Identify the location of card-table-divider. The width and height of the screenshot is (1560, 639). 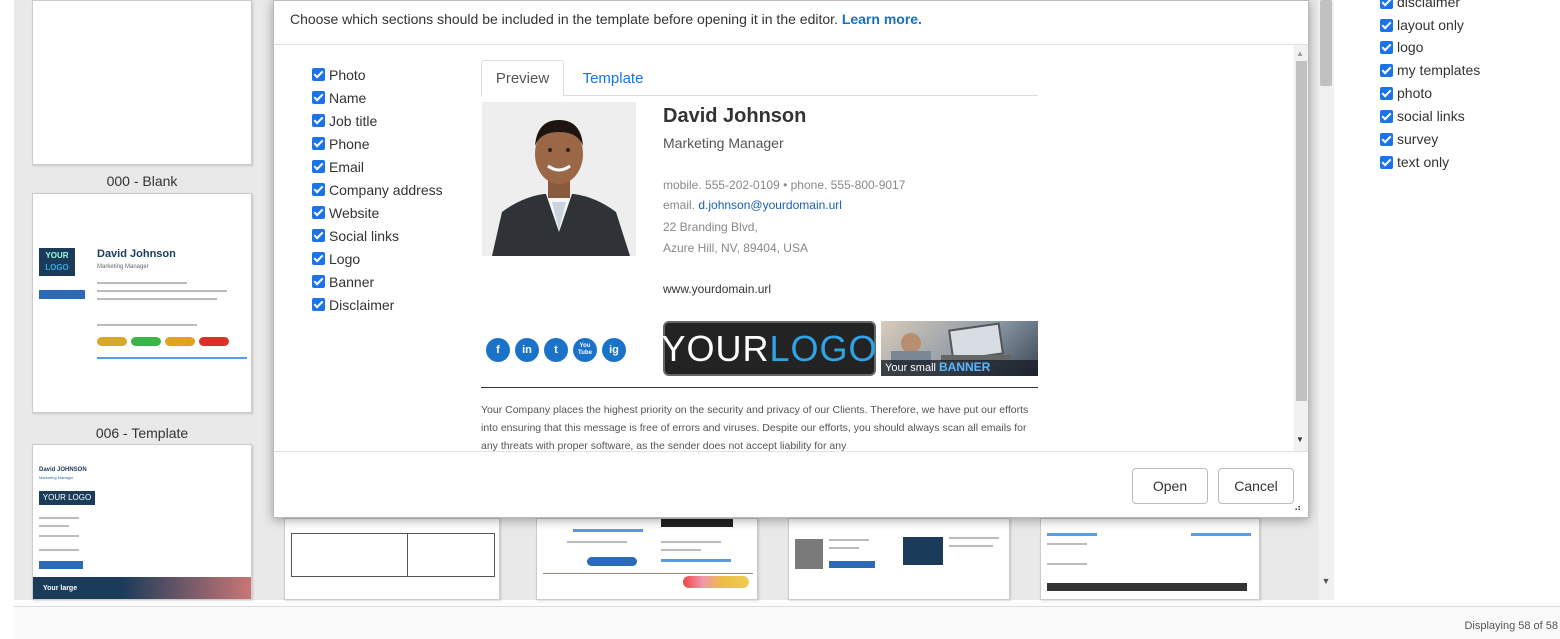
(407, 555).